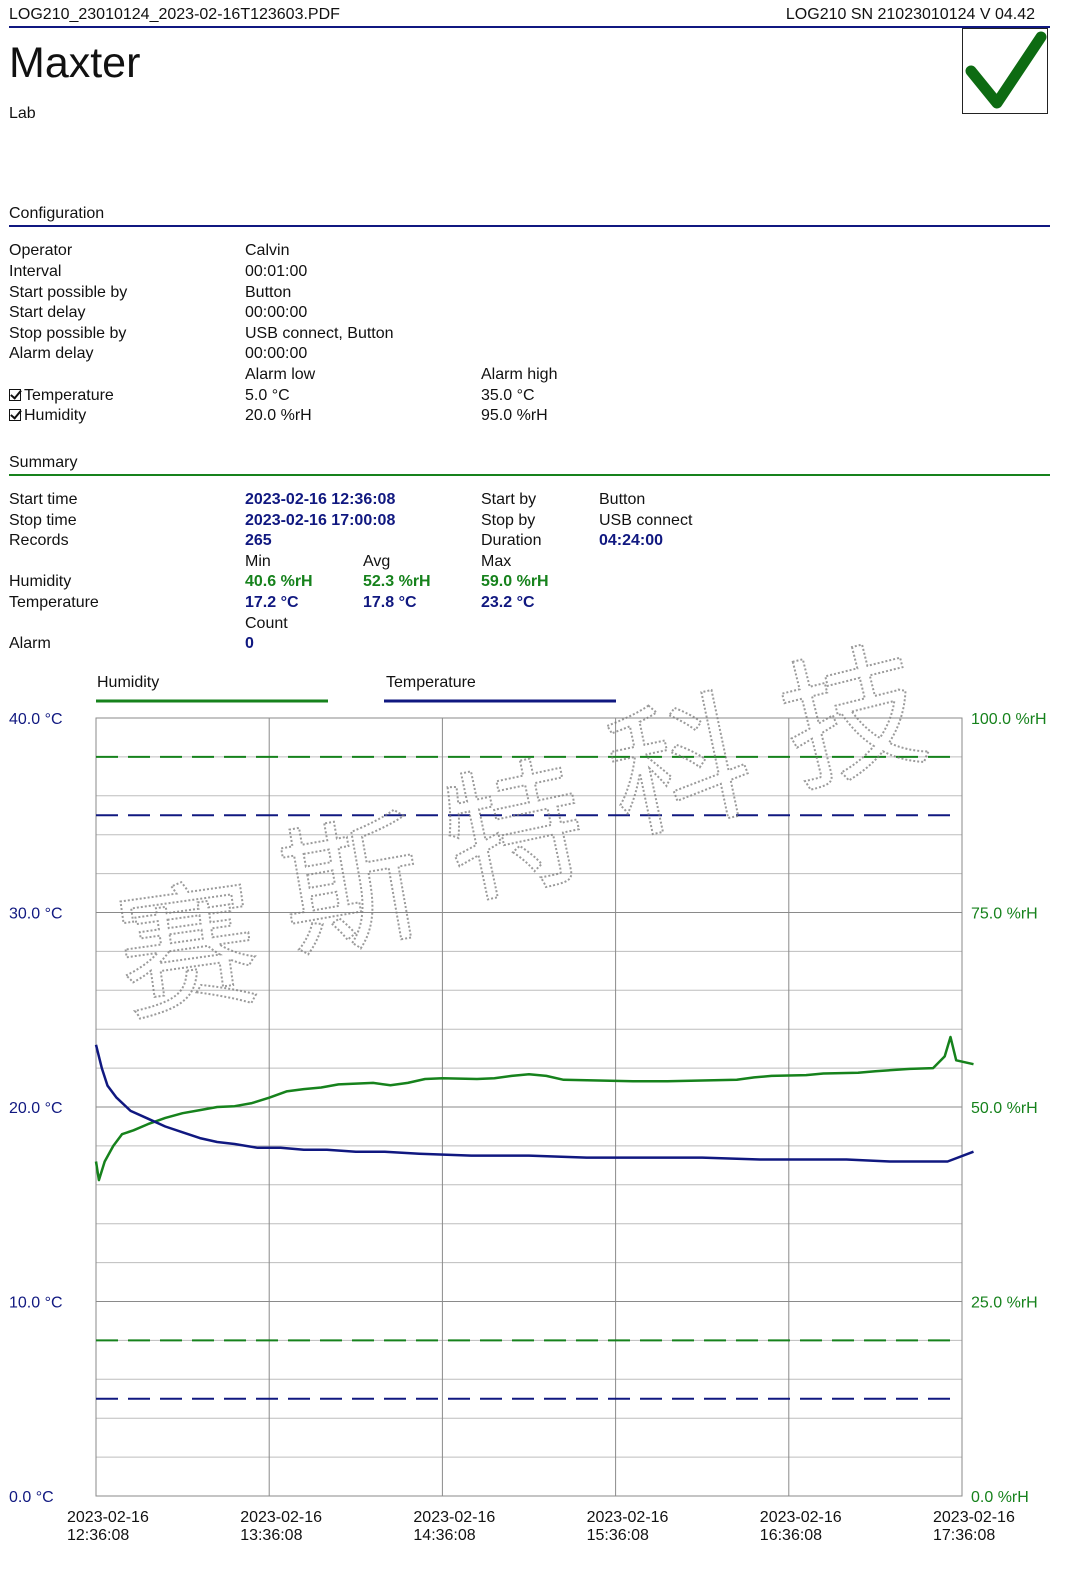 This screenshot has width=1081, height=1585. Describe the element at coordinates (1000, 1497) in the screenshot. I see `y-right-tick-label: 0.0 %rH` at that location.